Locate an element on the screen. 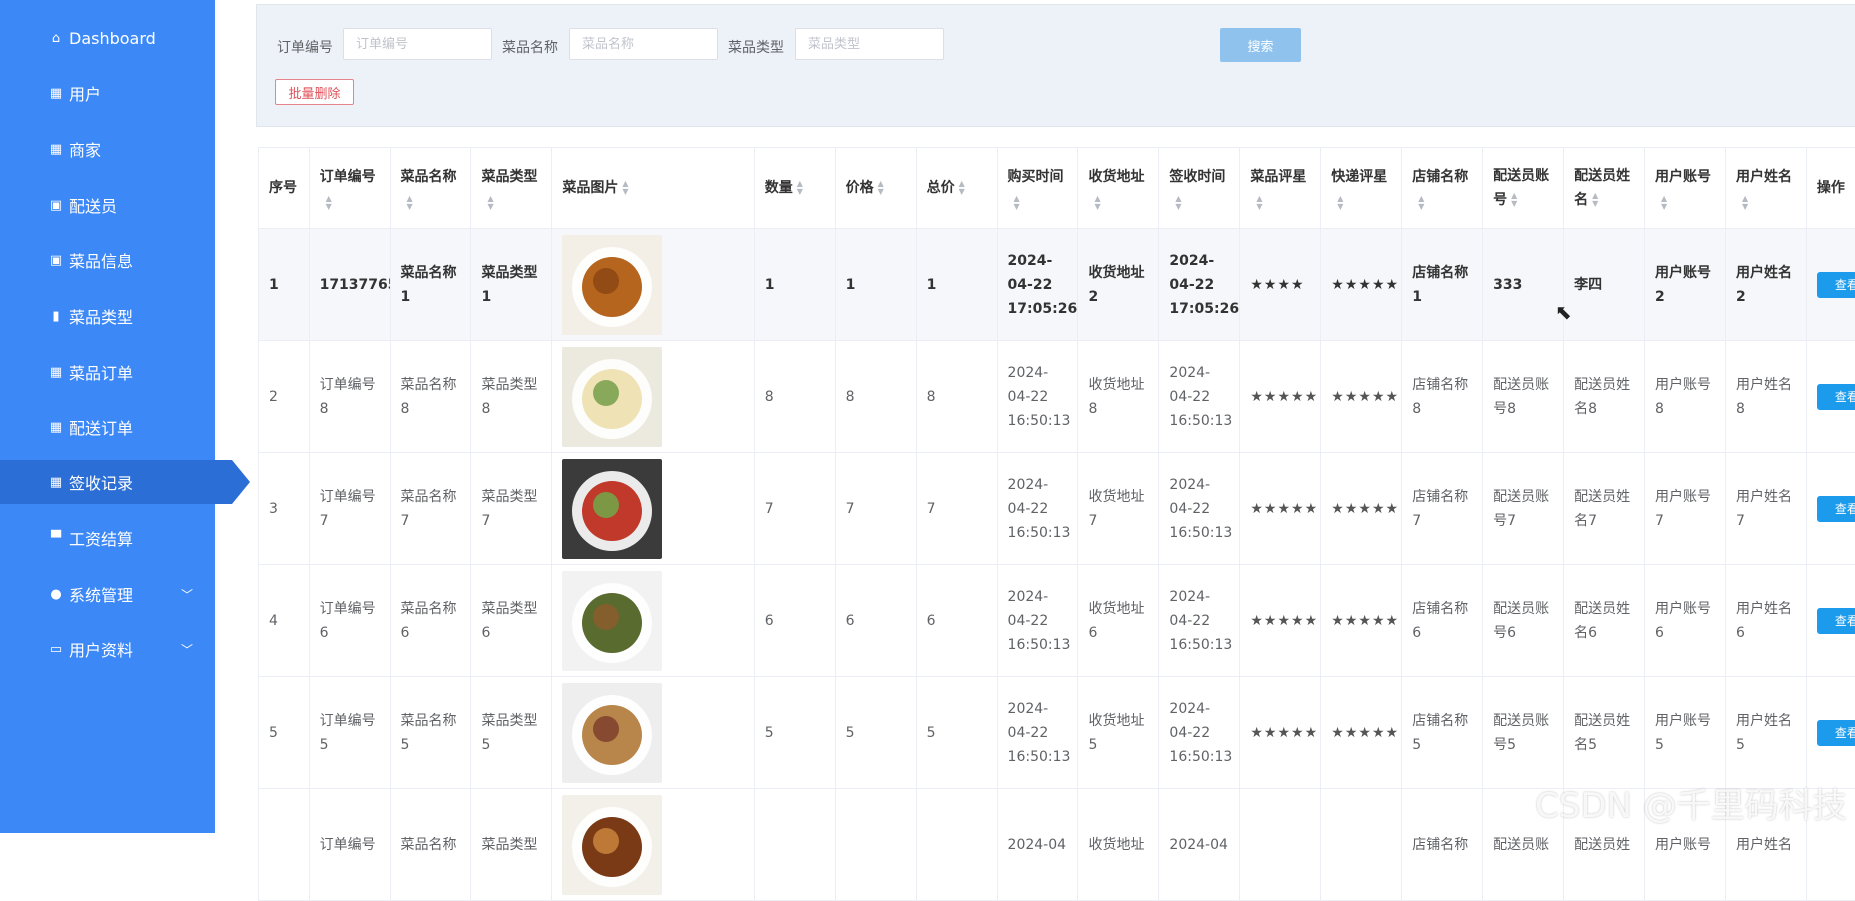  cell-courier-account: 配送员账号5 is located at coordinates (1523, 733).